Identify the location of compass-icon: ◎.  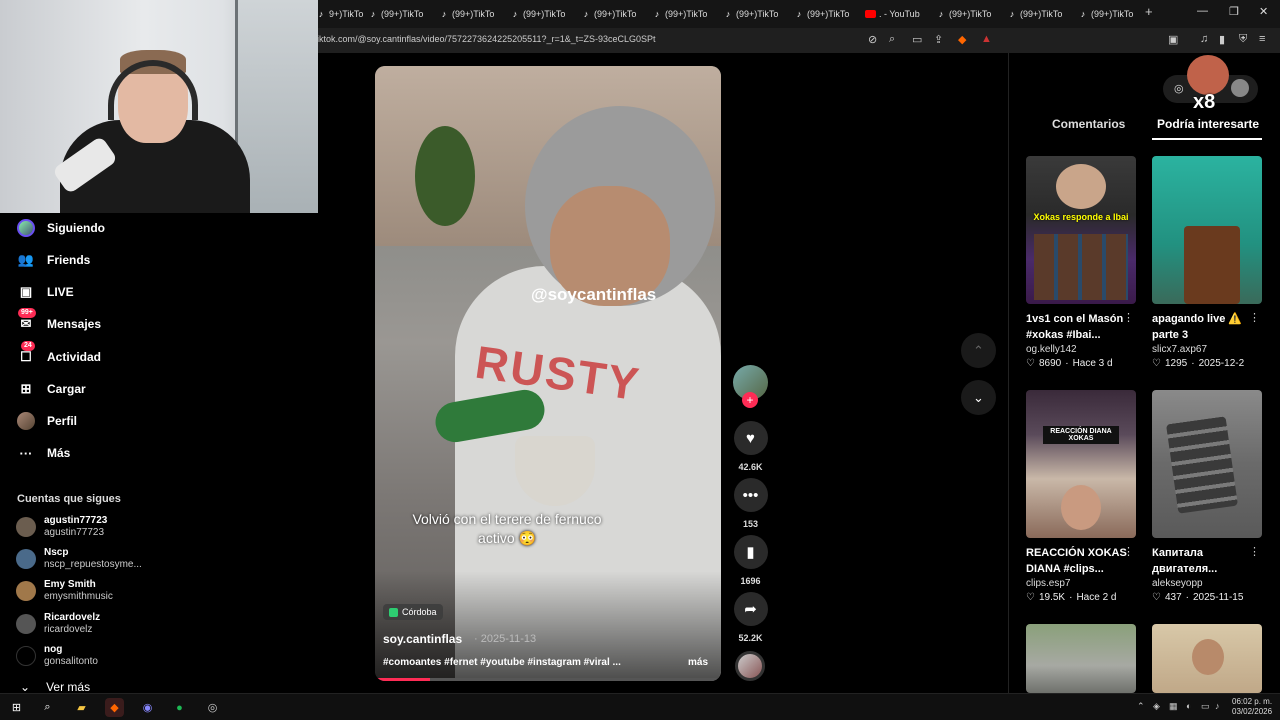
(1179, 88).